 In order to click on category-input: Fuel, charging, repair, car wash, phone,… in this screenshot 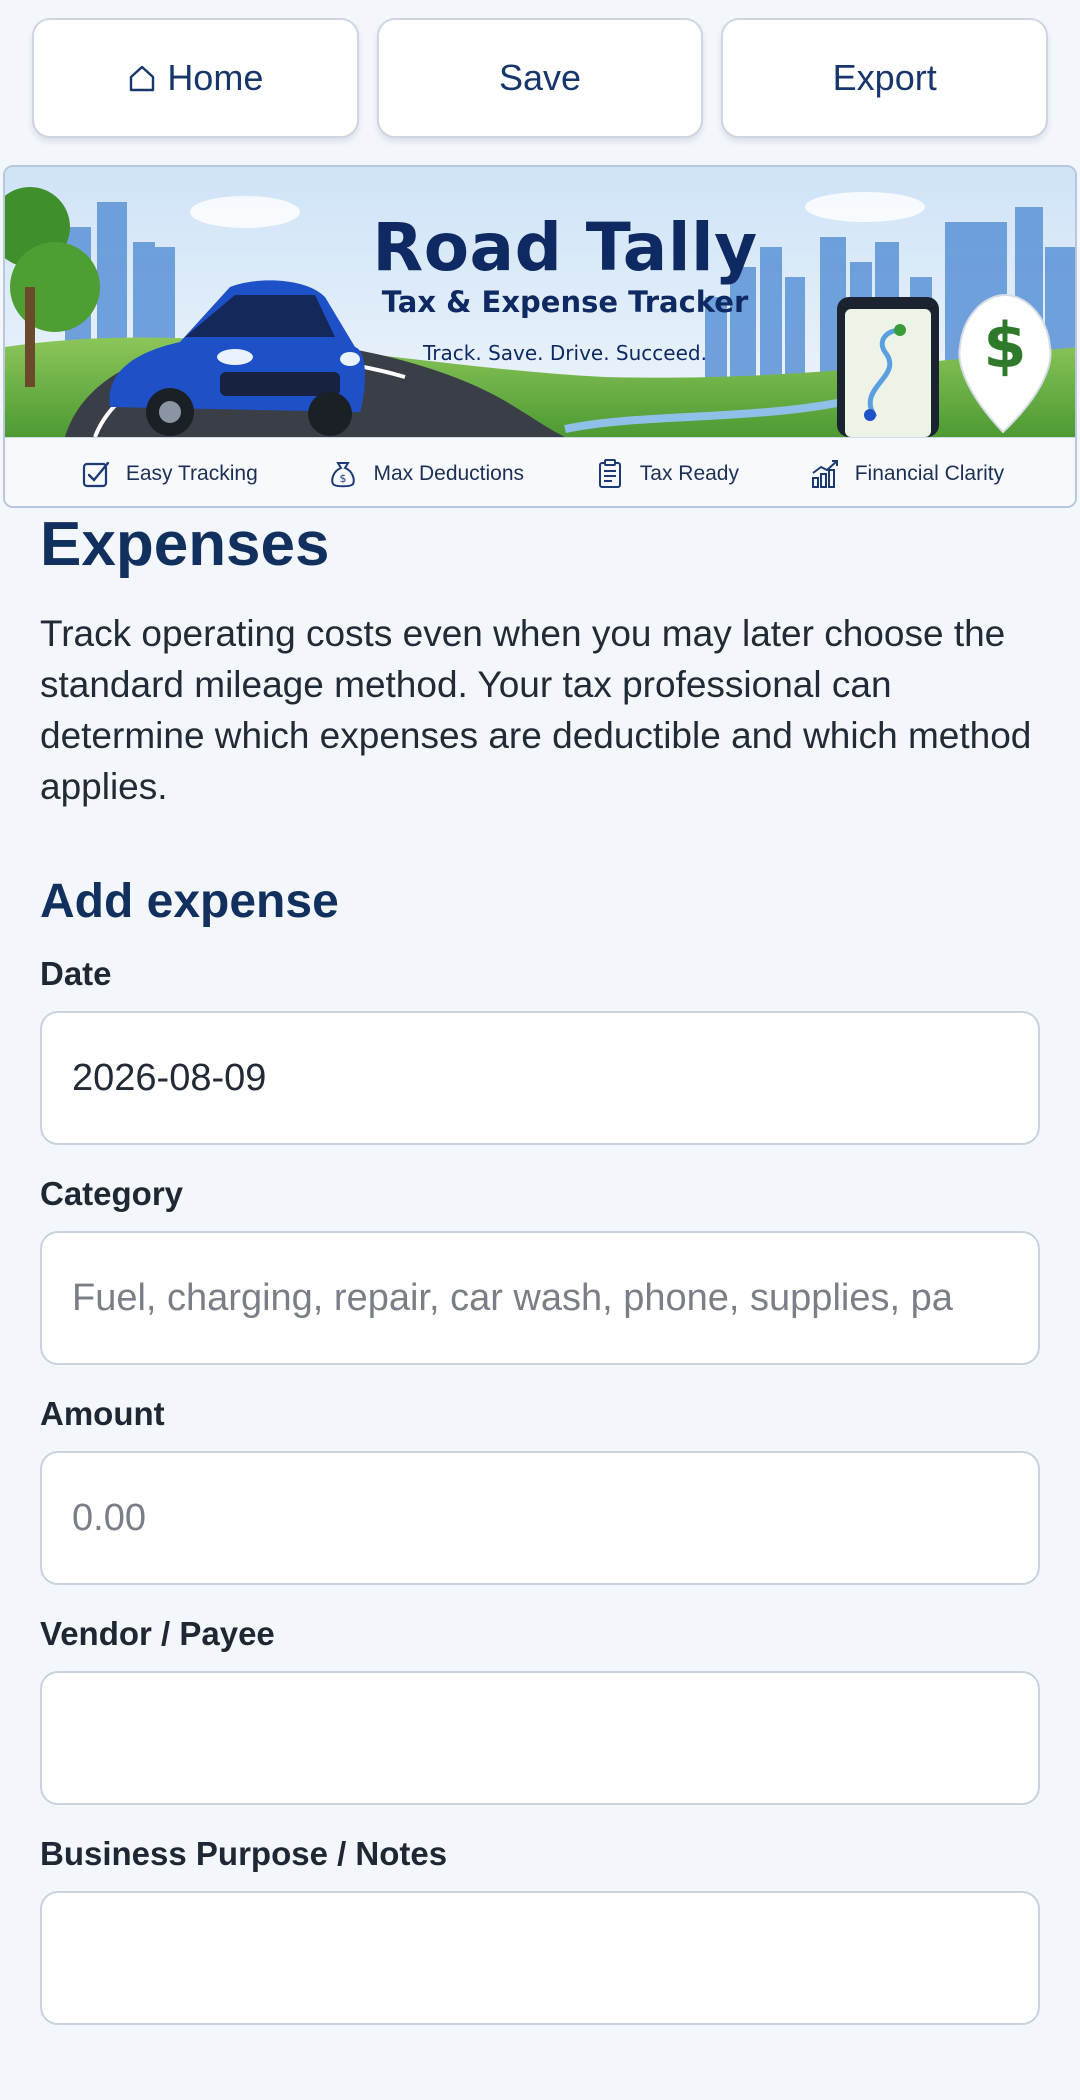, I will do `click(540, 1298)`.